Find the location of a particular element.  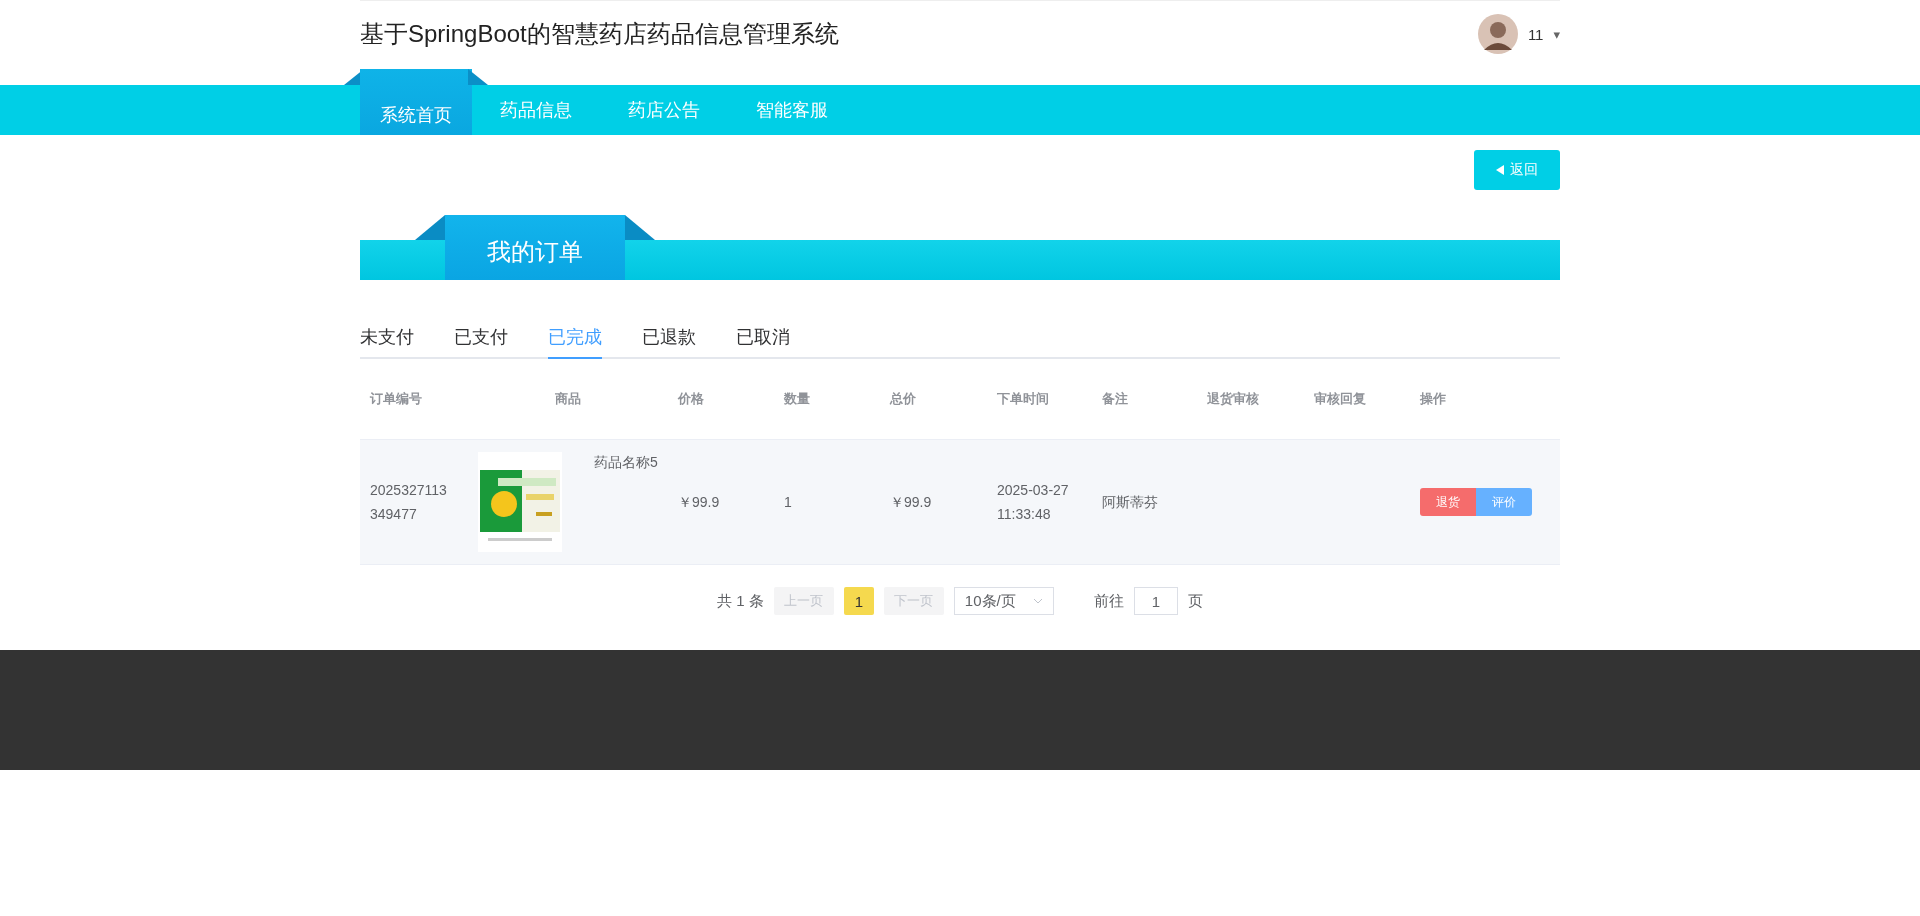

page-input: 1 is located at coordinates (1155, 601).